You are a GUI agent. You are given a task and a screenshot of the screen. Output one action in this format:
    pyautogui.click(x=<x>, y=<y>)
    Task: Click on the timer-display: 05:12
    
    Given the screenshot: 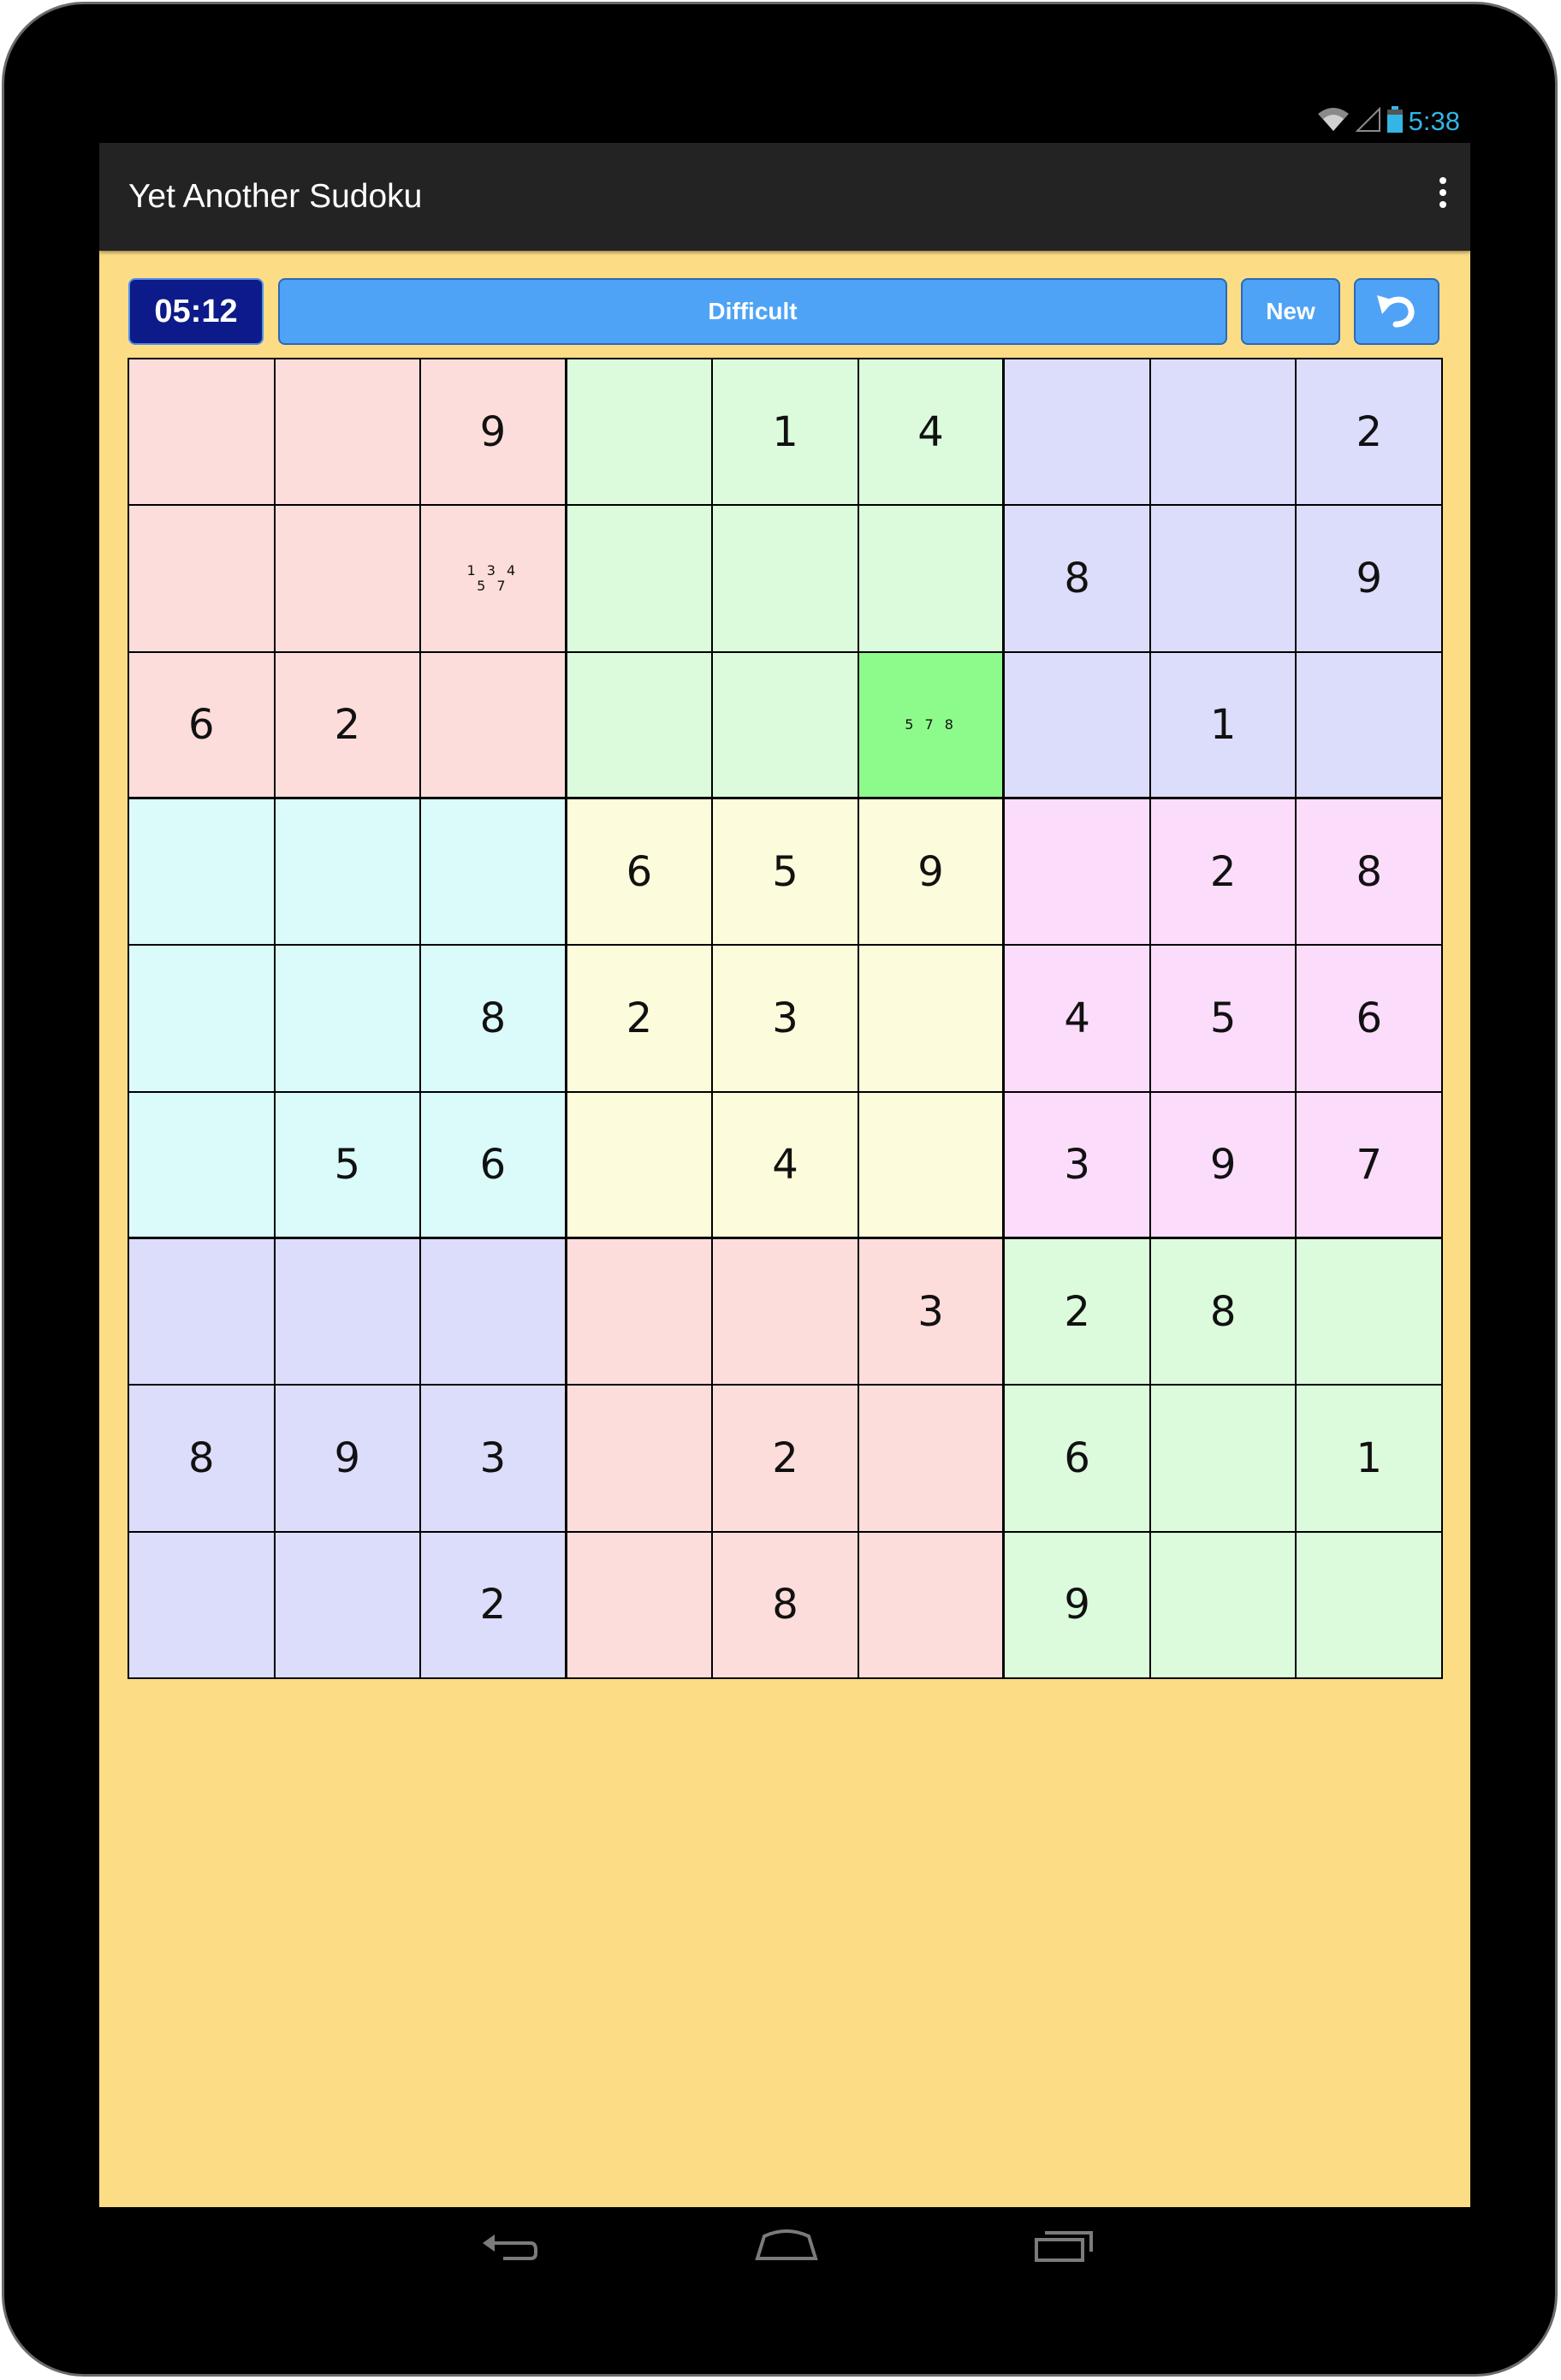 What is the action you would take?
    pyautogui.click(x=196, y=311)
    